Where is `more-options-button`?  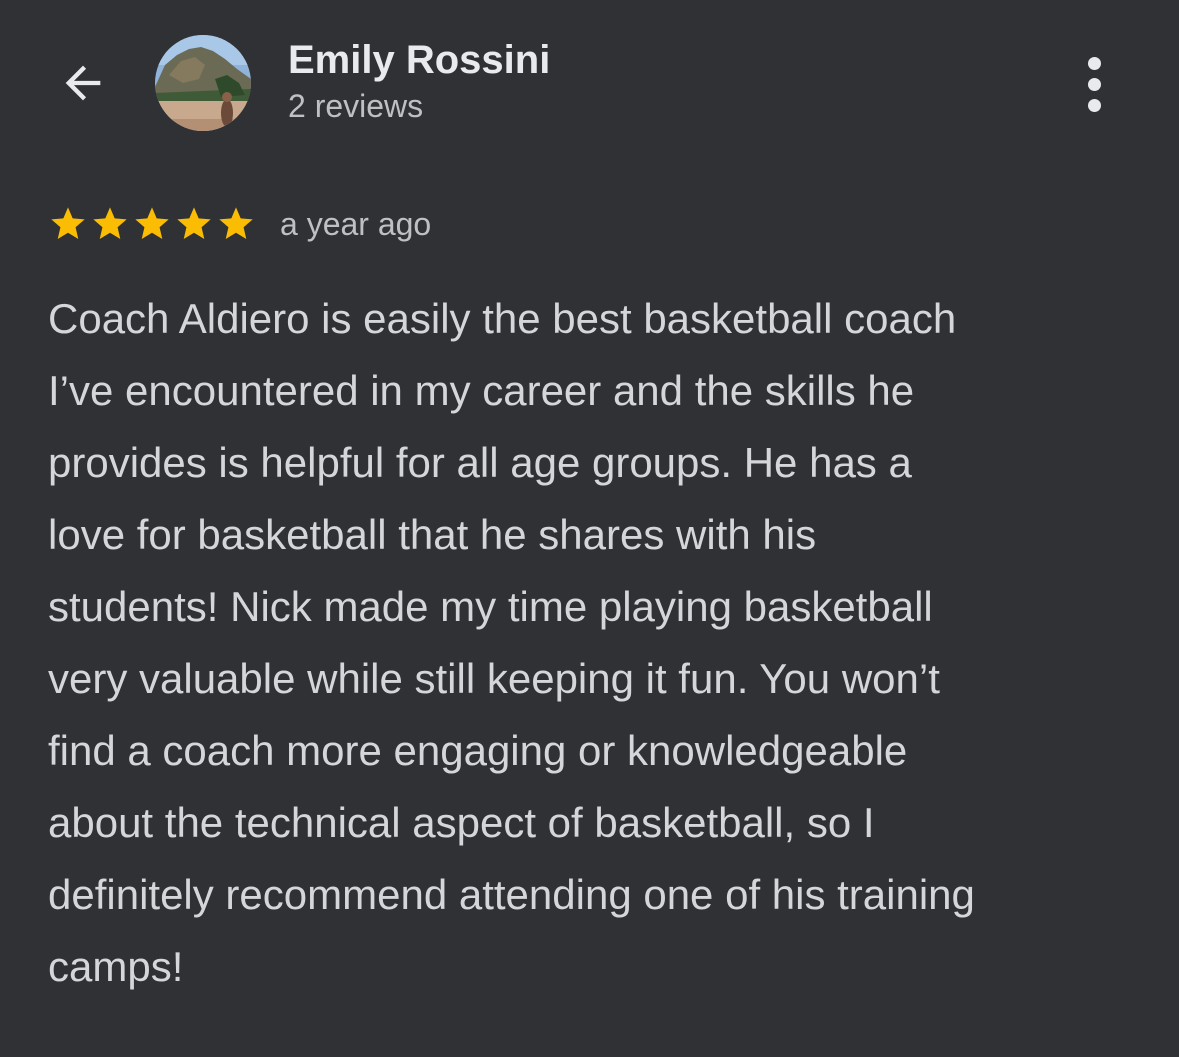
more-options-button is located at coordinates (1094, 84).